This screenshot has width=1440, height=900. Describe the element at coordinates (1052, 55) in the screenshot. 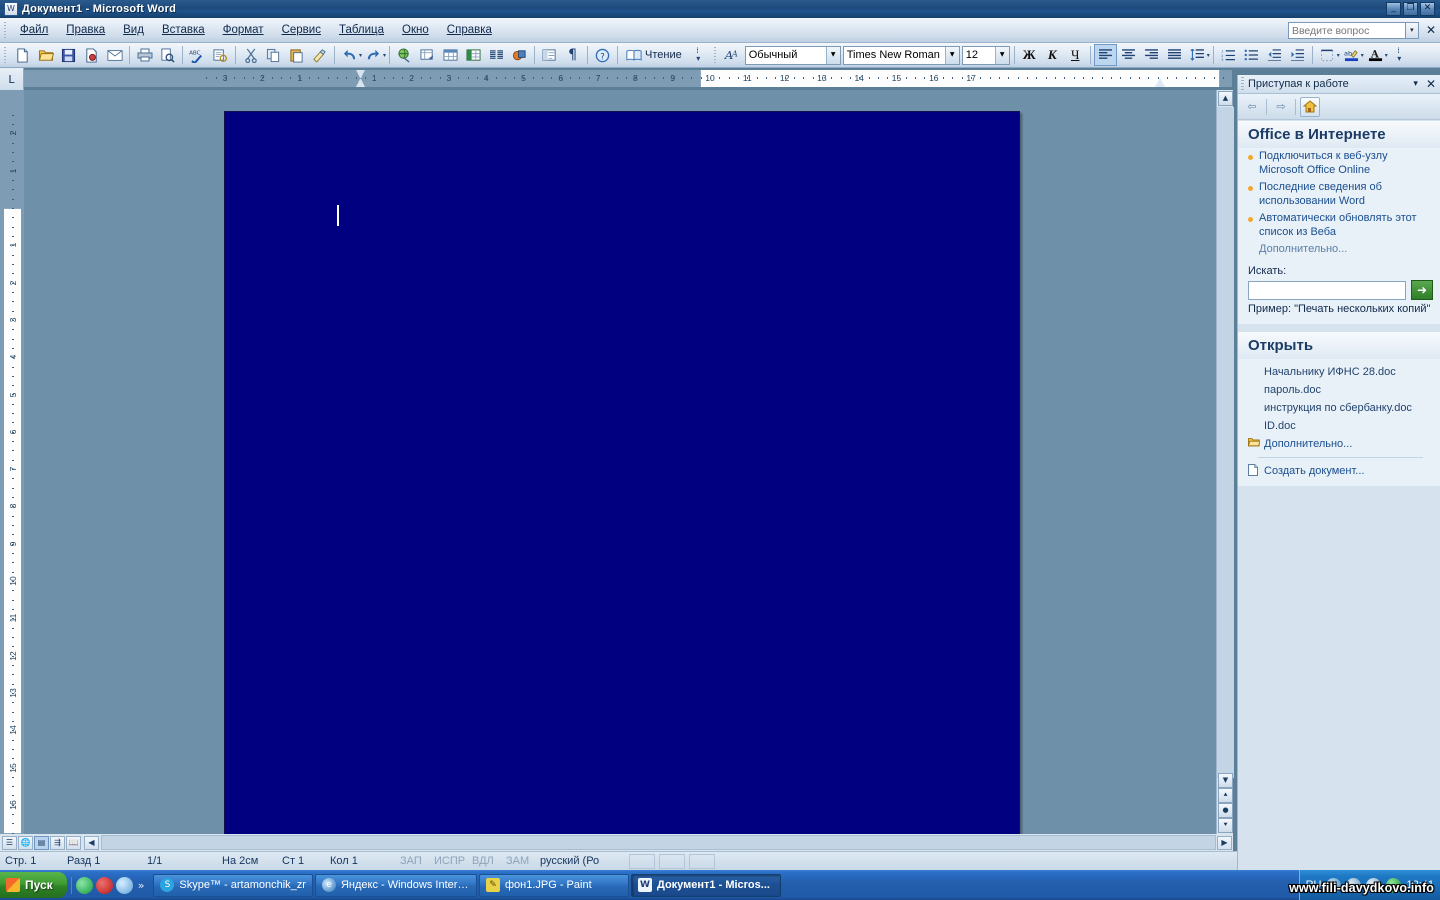

I see `italic-button: К` at that location.